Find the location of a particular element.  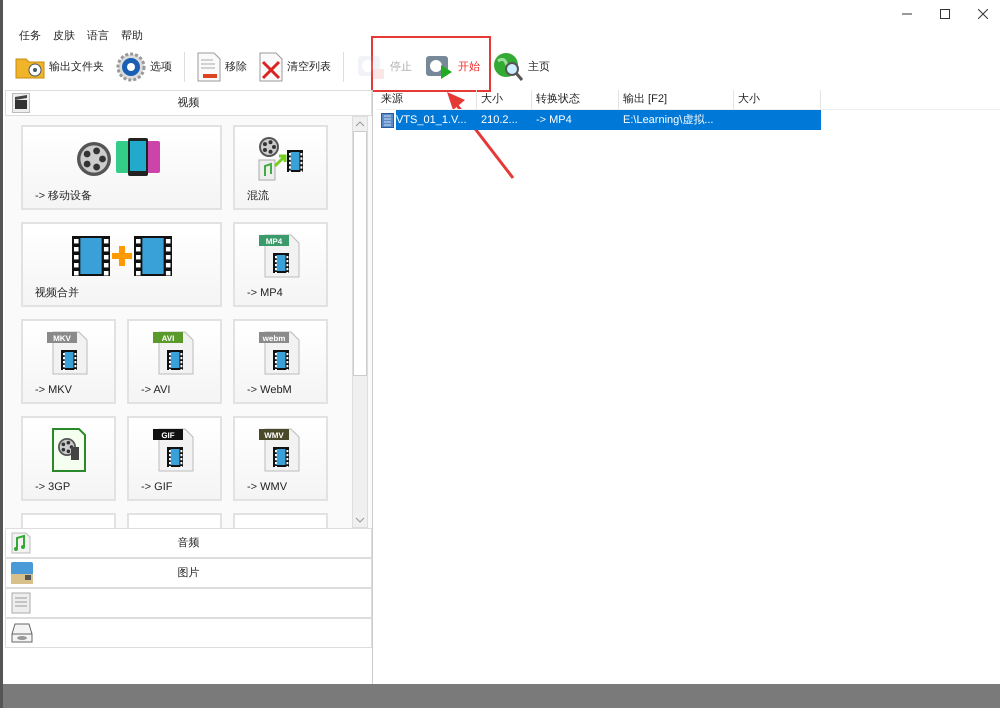

tile-label: -> MKV is located at coordinates (53, 390).